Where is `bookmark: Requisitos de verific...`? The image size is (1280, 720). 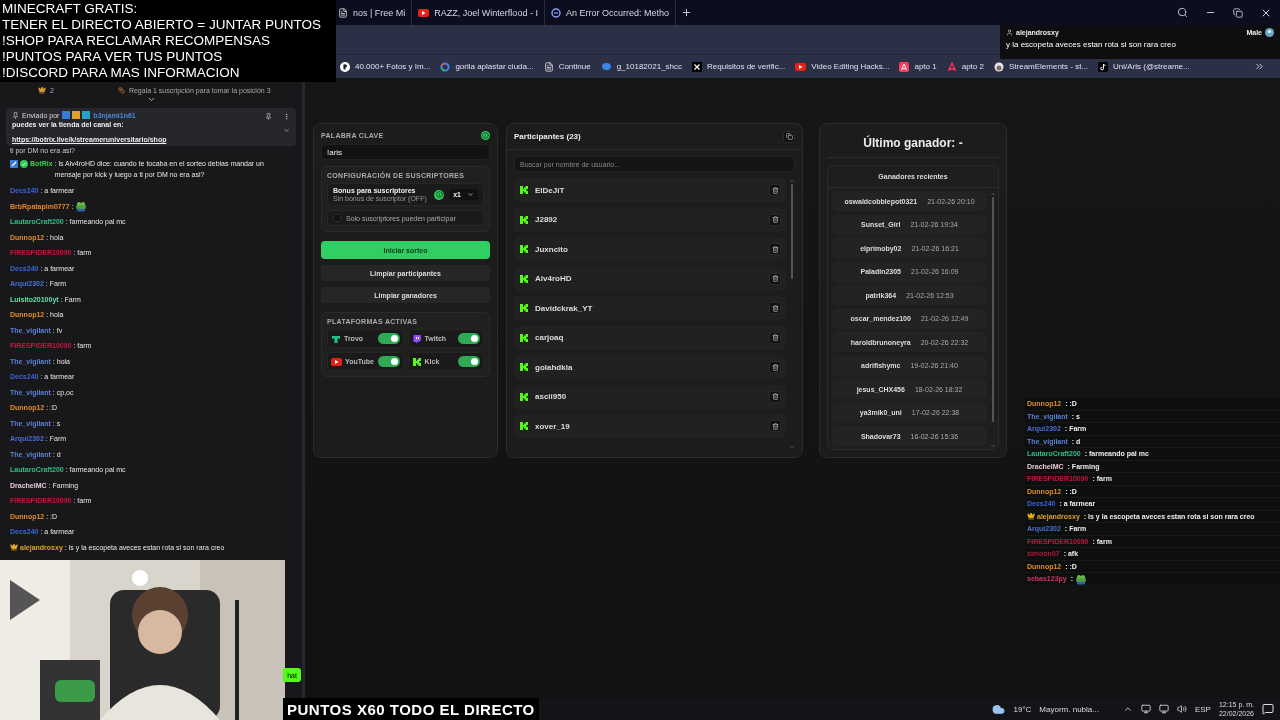 bookmark: Requisitos de verific... is located at coordinates (739, 66).